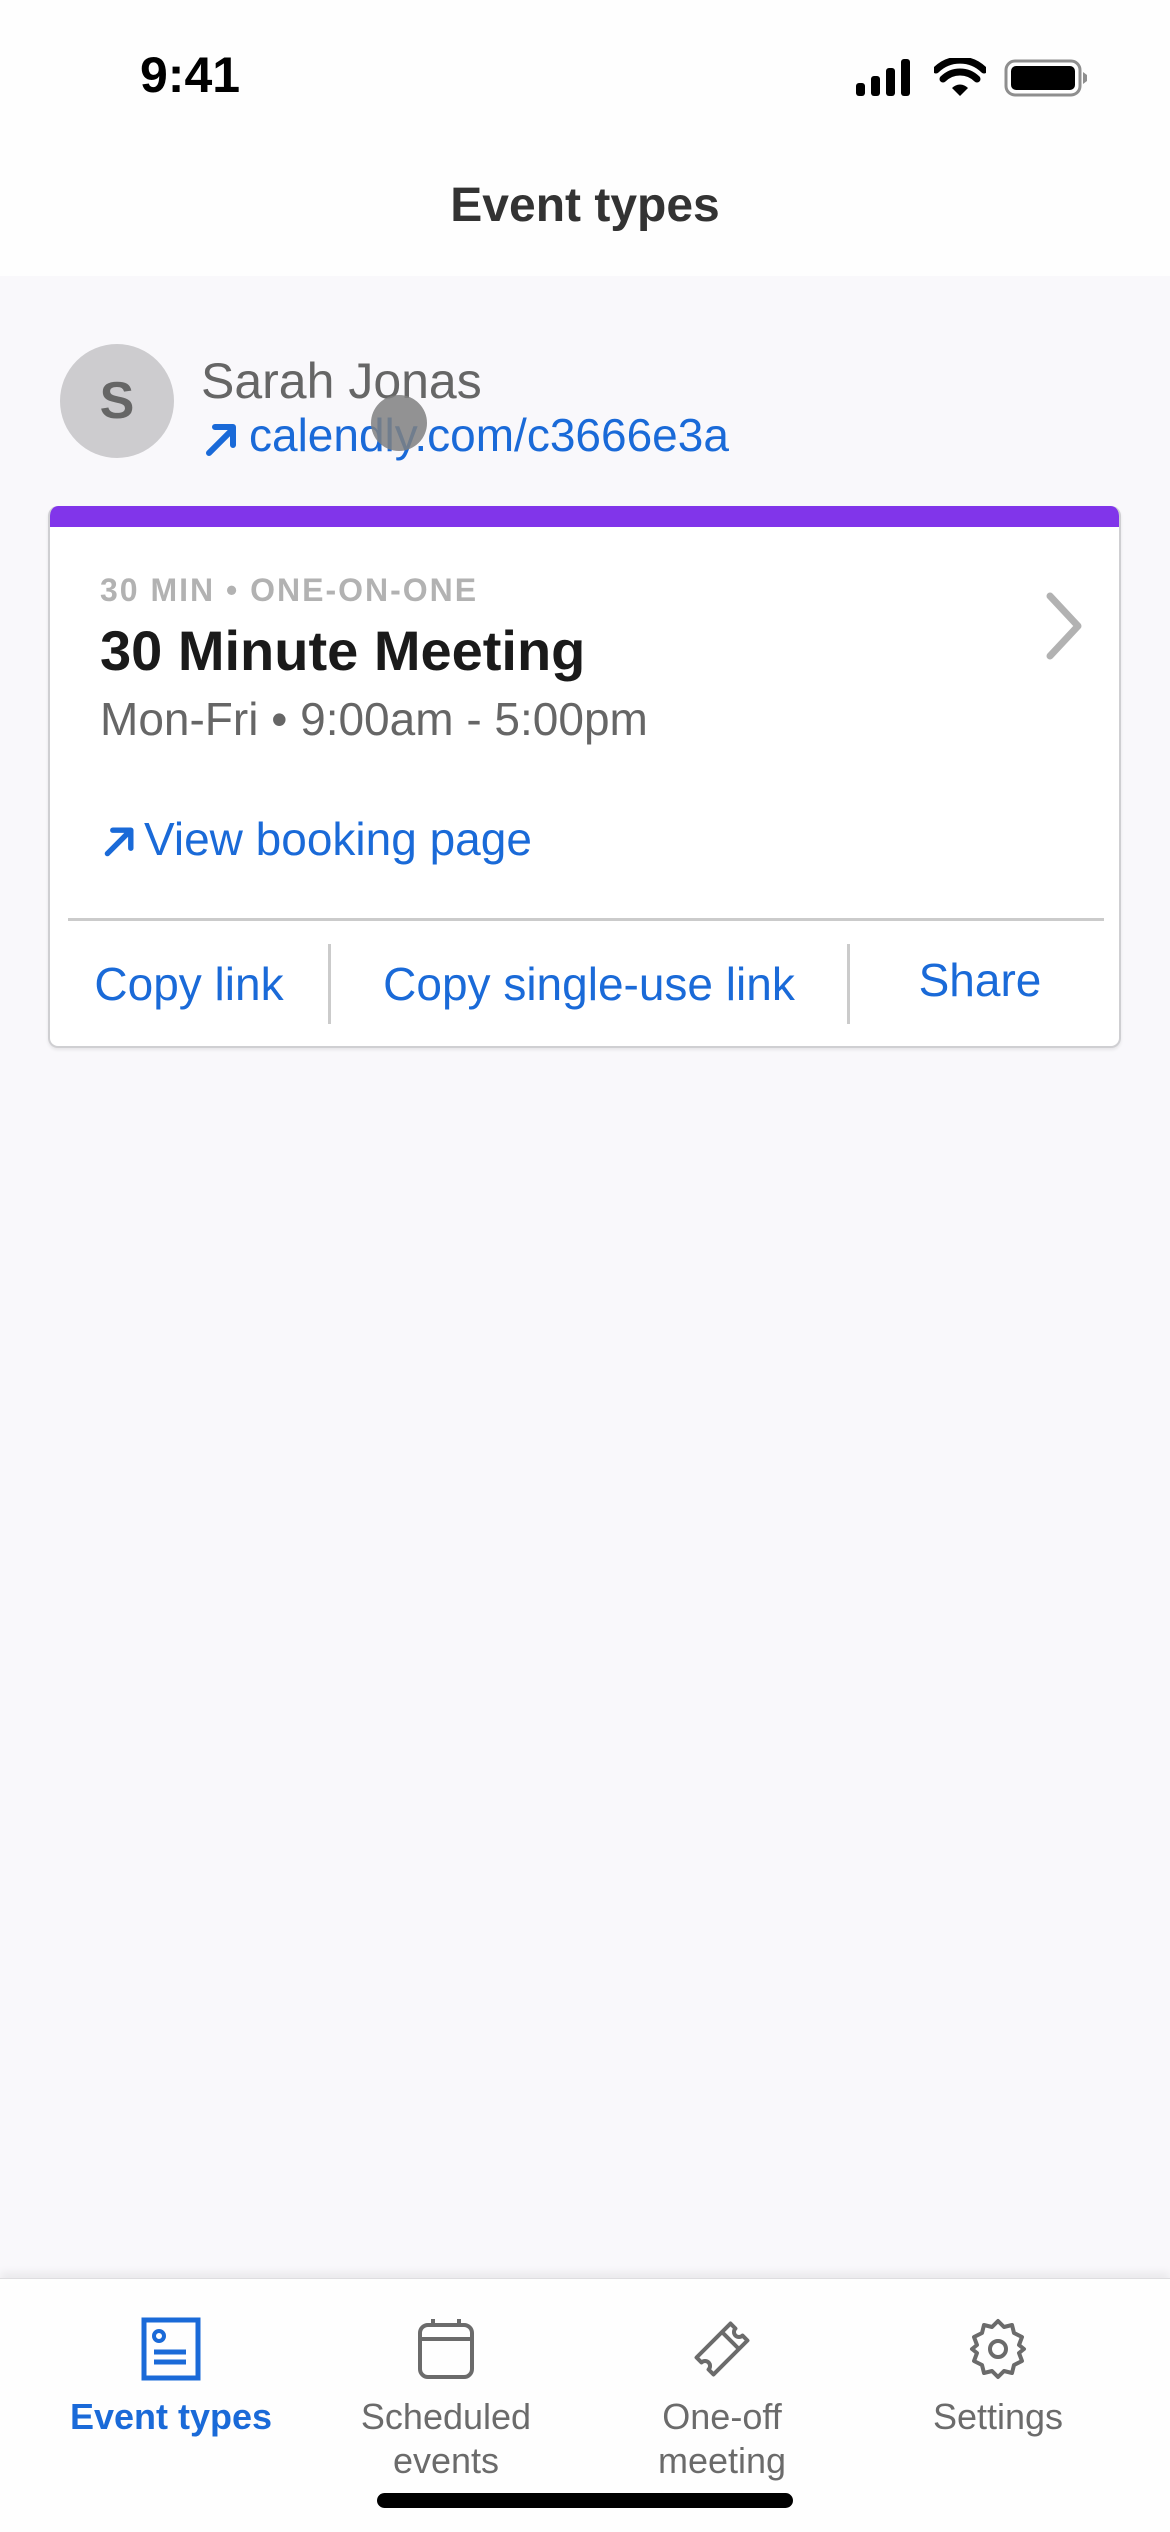  Describe the element at coordinates (589, 984) in the screenshot. I see `copy-single-use-link-button: Copy single-use link` at that location.